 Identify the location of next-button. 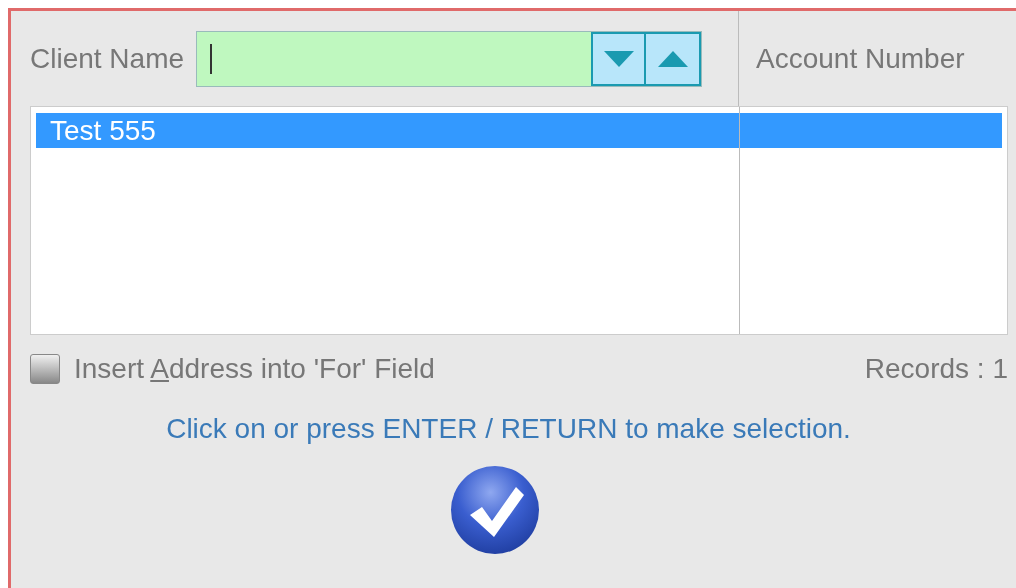
(619, 58).